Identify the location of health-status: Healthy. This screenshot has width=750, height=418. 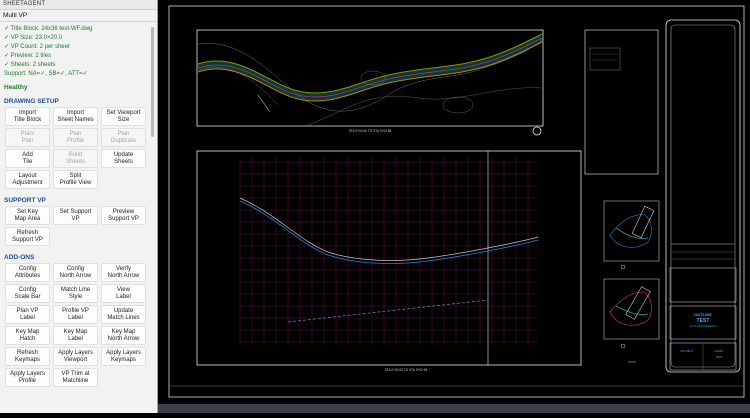
(16, 87).